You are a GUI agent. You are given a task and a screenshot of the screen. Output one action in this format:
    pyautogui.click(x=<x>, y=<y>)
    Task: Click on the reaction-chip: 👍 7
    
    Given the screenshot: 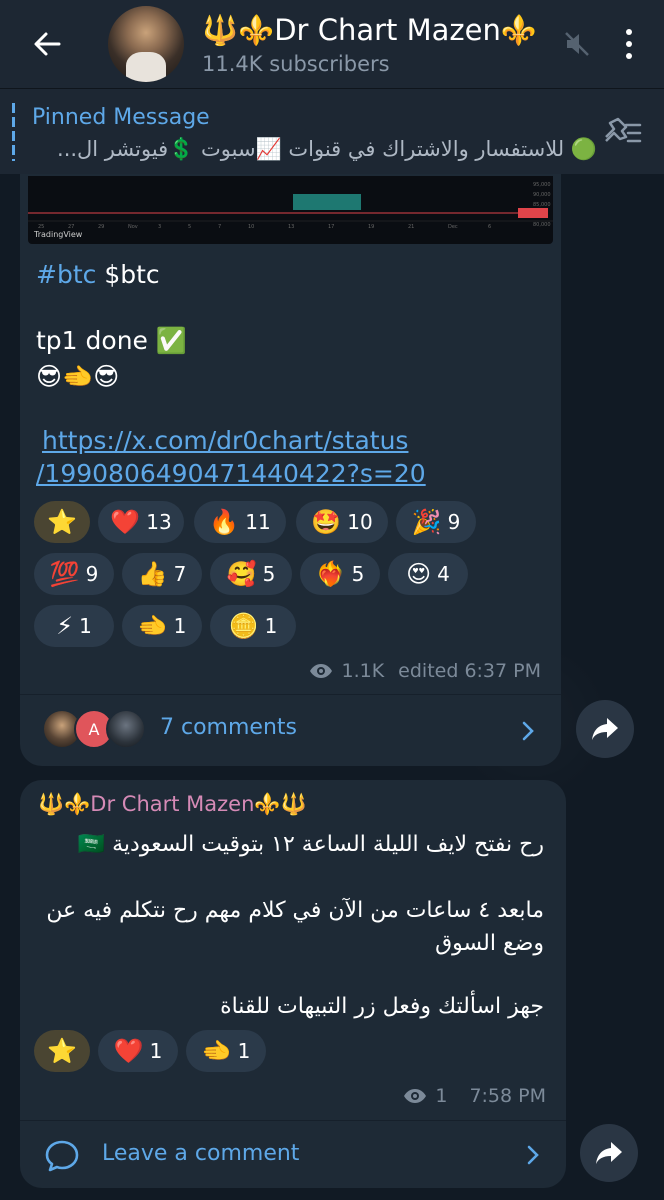 What is the action you would take?
    pyautogui.click(x=162, y=574)
    